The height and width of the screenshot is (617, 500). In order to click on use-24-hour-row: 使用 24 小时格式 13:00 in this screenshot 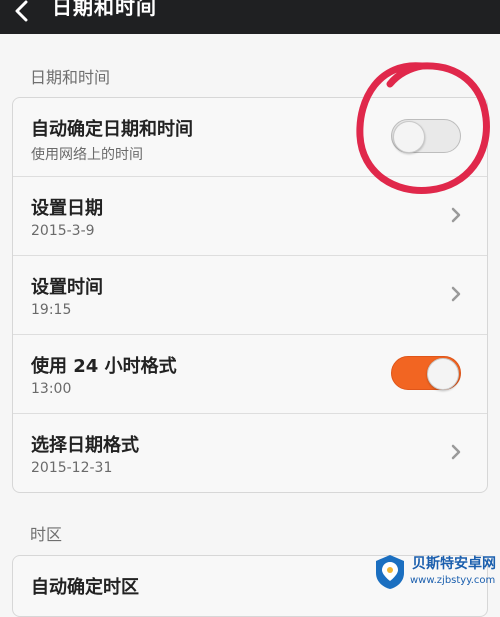, I will do `click(250, 374)`.